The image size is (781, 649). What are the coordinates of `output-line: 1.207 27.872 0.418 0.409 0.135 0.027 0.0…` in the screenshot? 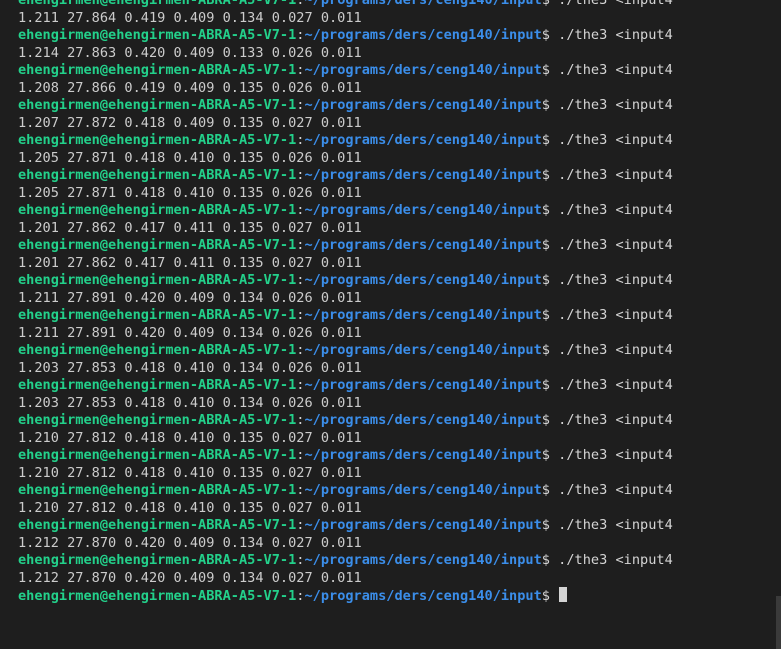 It's located at (190, 122).